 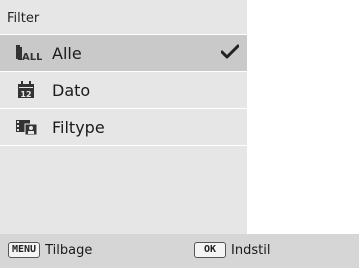 What do you see at coordinates (123, 53) in the screenshot?
I see `menu-item-alle: ALL Alle` at bounding box center [123, 53].